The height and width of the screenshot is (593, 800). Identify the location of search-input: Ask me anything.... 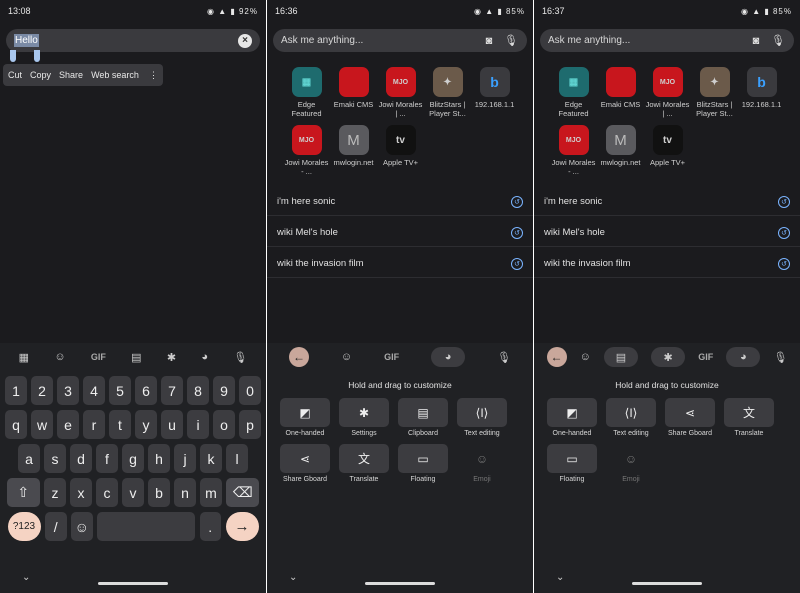
(645, 40).